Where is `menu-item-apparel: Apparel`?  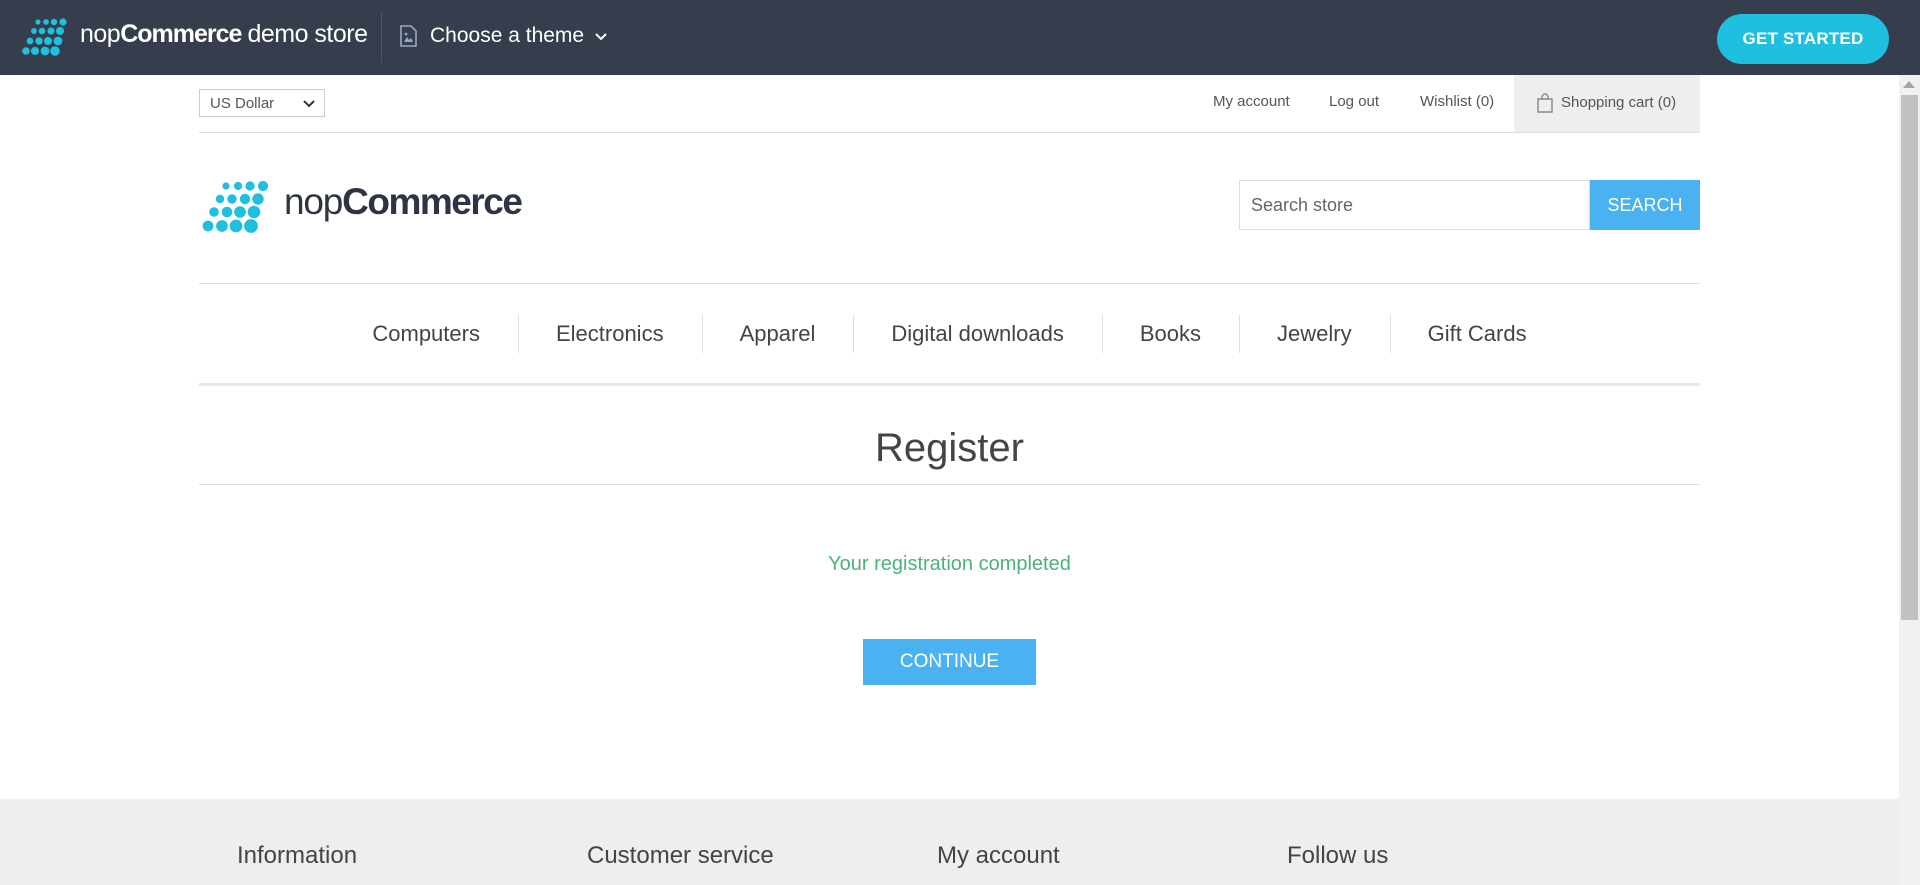
menu-item-apparel: Apparel is located at coordinates (777, 333).